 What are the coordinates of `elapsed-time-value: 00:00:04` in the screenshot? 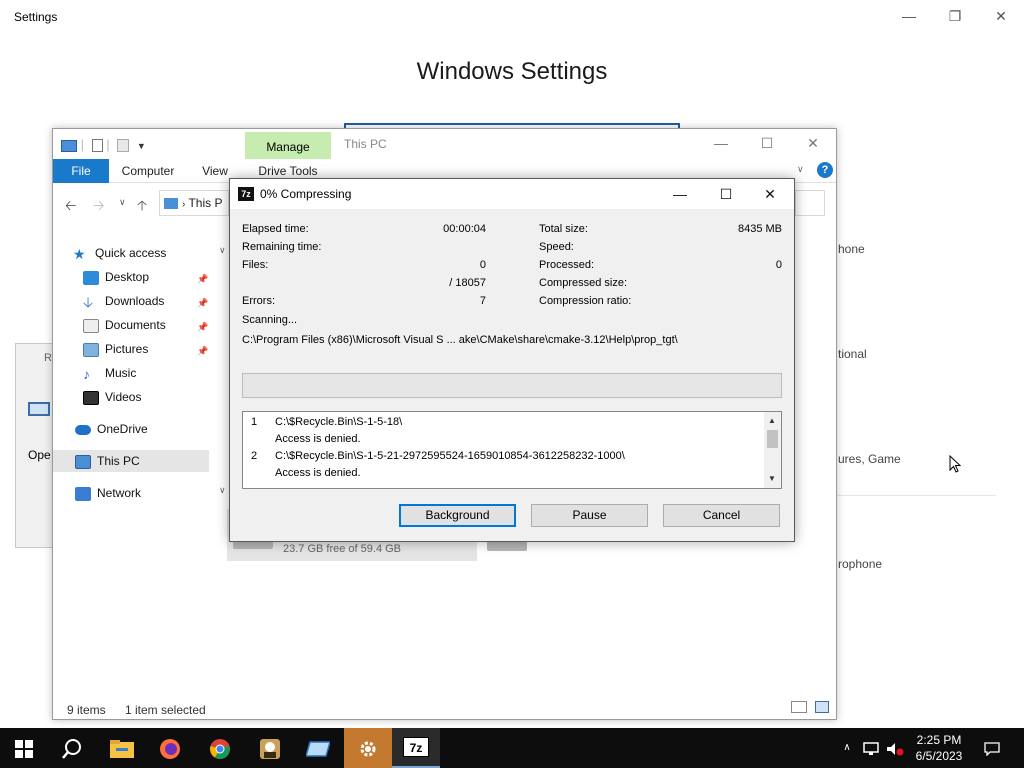 It's located at (464, 229).